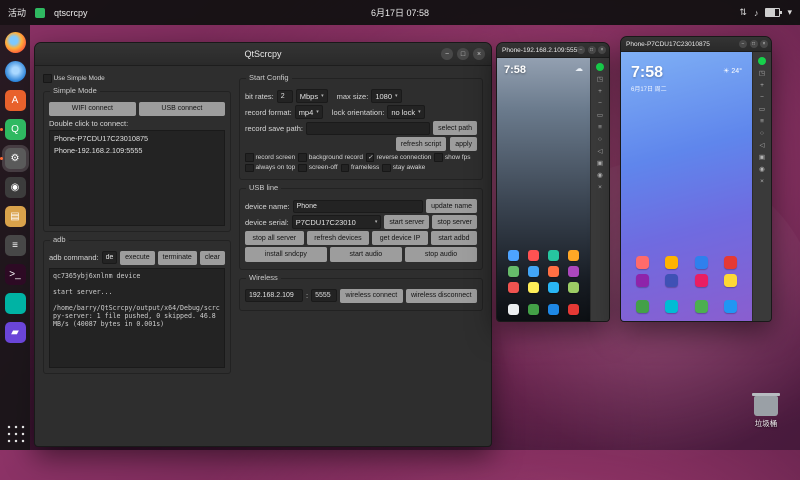 Image resolution: width=800 pixels, height=480 pixels. What do you see at coordinates (15, 332) in the screenshot?
I see `libreoffice-icon: ▰` at bounding box center [15, 332].